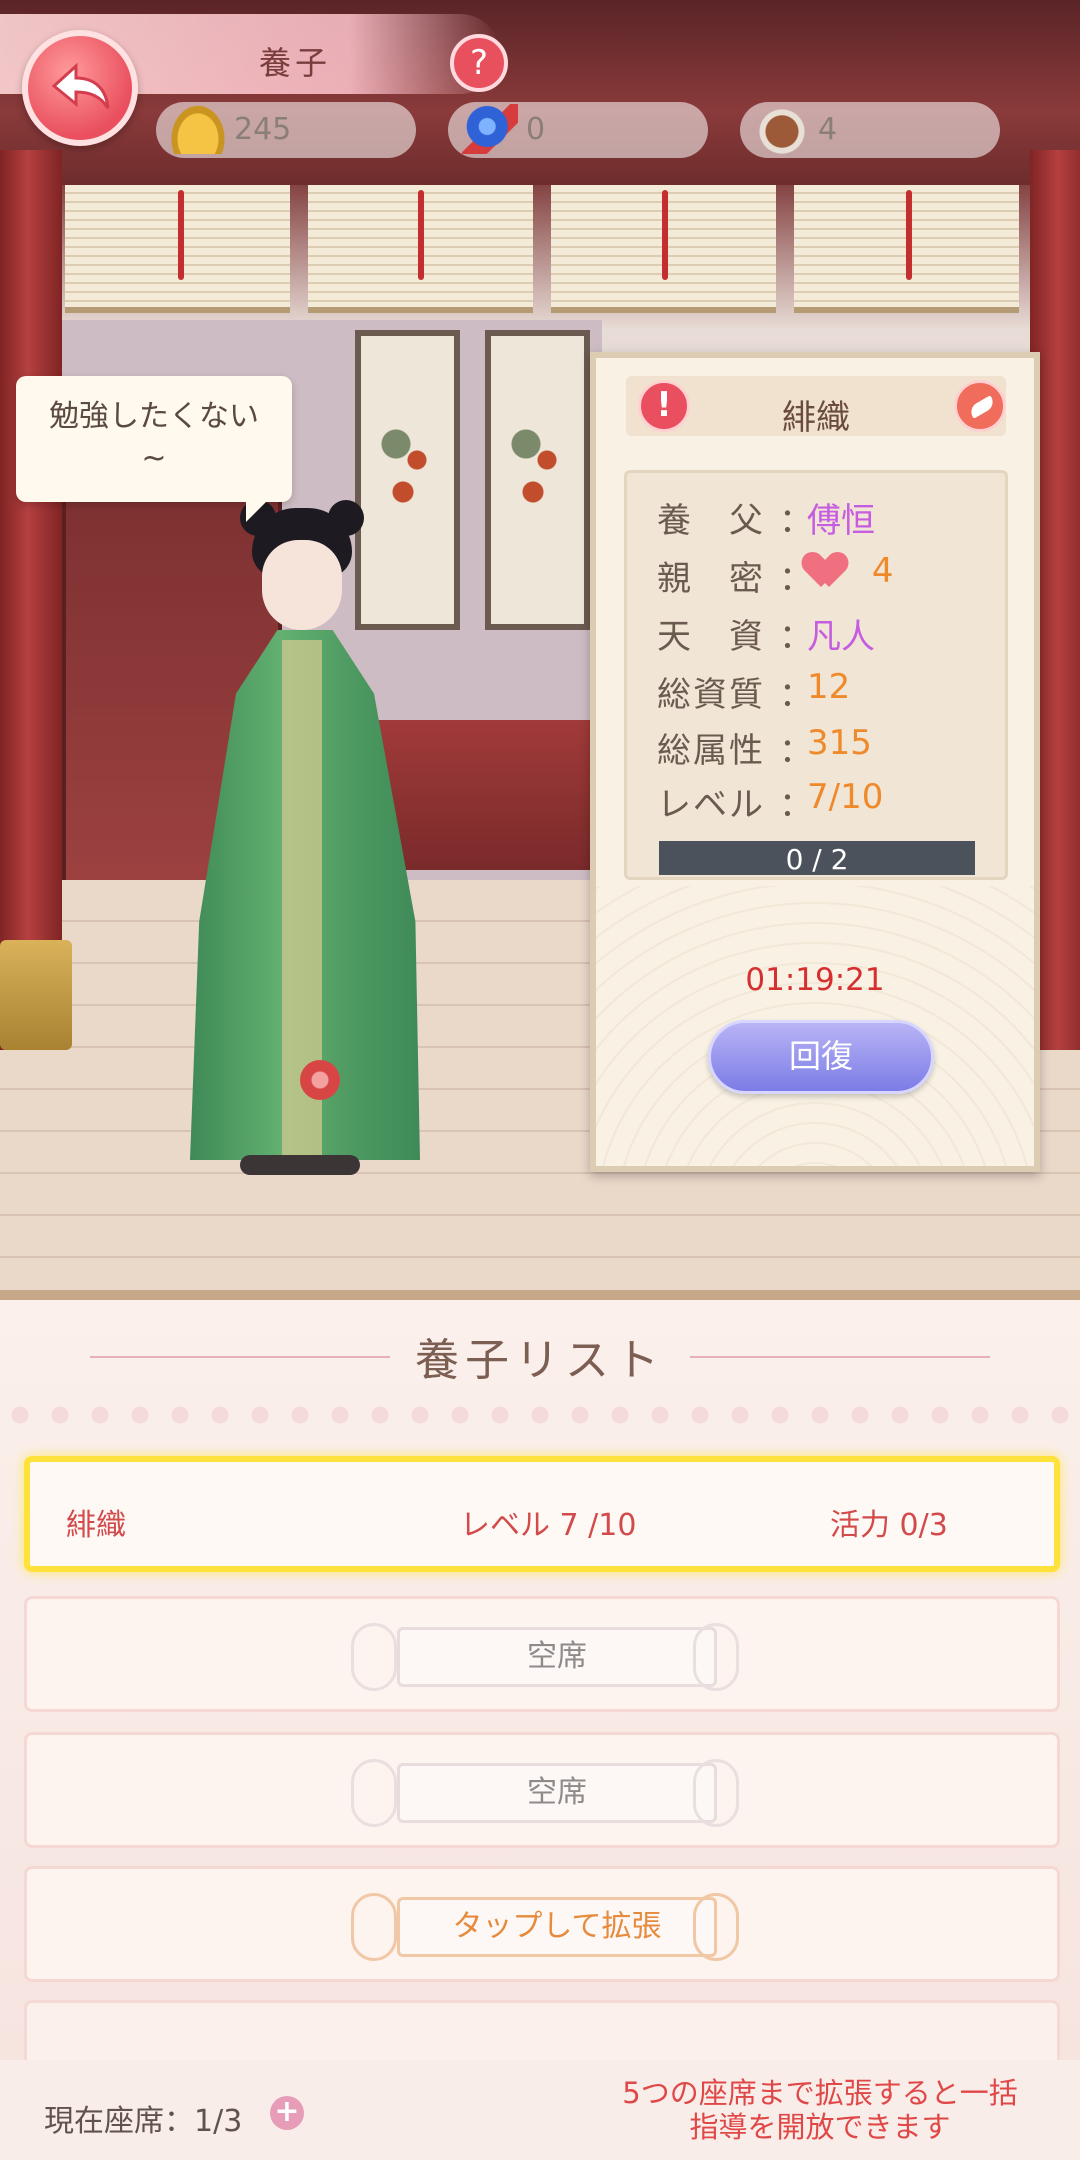 The width and height of the screenshot is (1080, 2160). What do you see at coordinates (711, 751) in the screenshot?
I see `stat-label: 総属性` at bounding box center [711, 751].